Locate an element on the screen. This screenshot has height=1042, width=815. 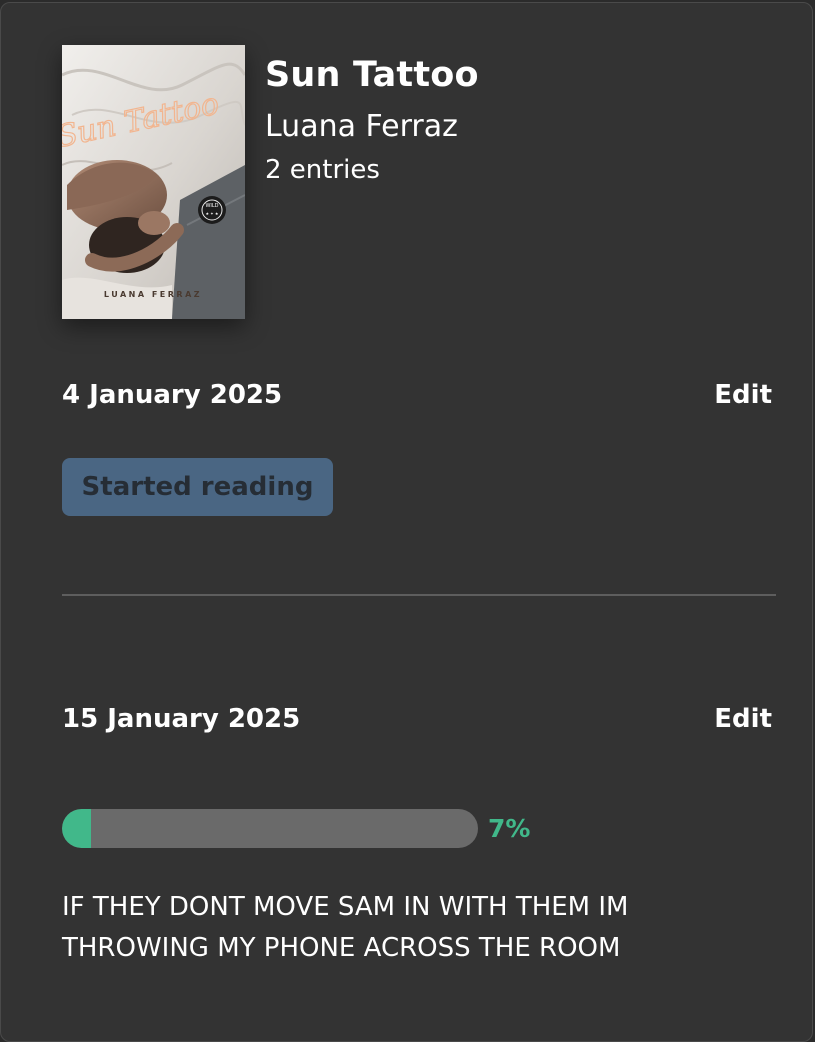
book-author: Luana Ferraz is located at coordinates (361, 127).